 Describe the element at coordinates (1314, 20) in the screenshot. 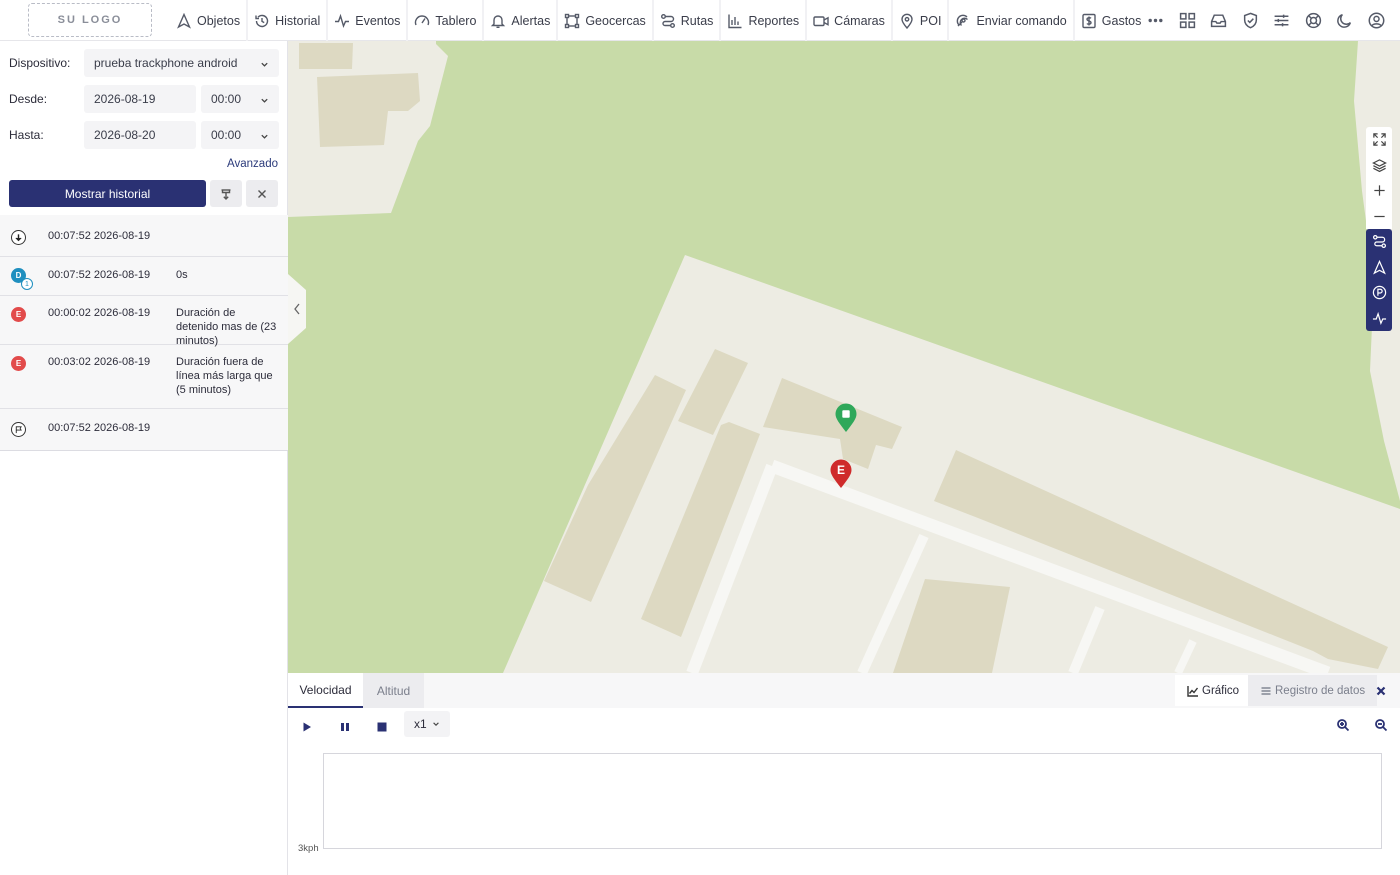

I see `lifebuoy-icon` at that location.